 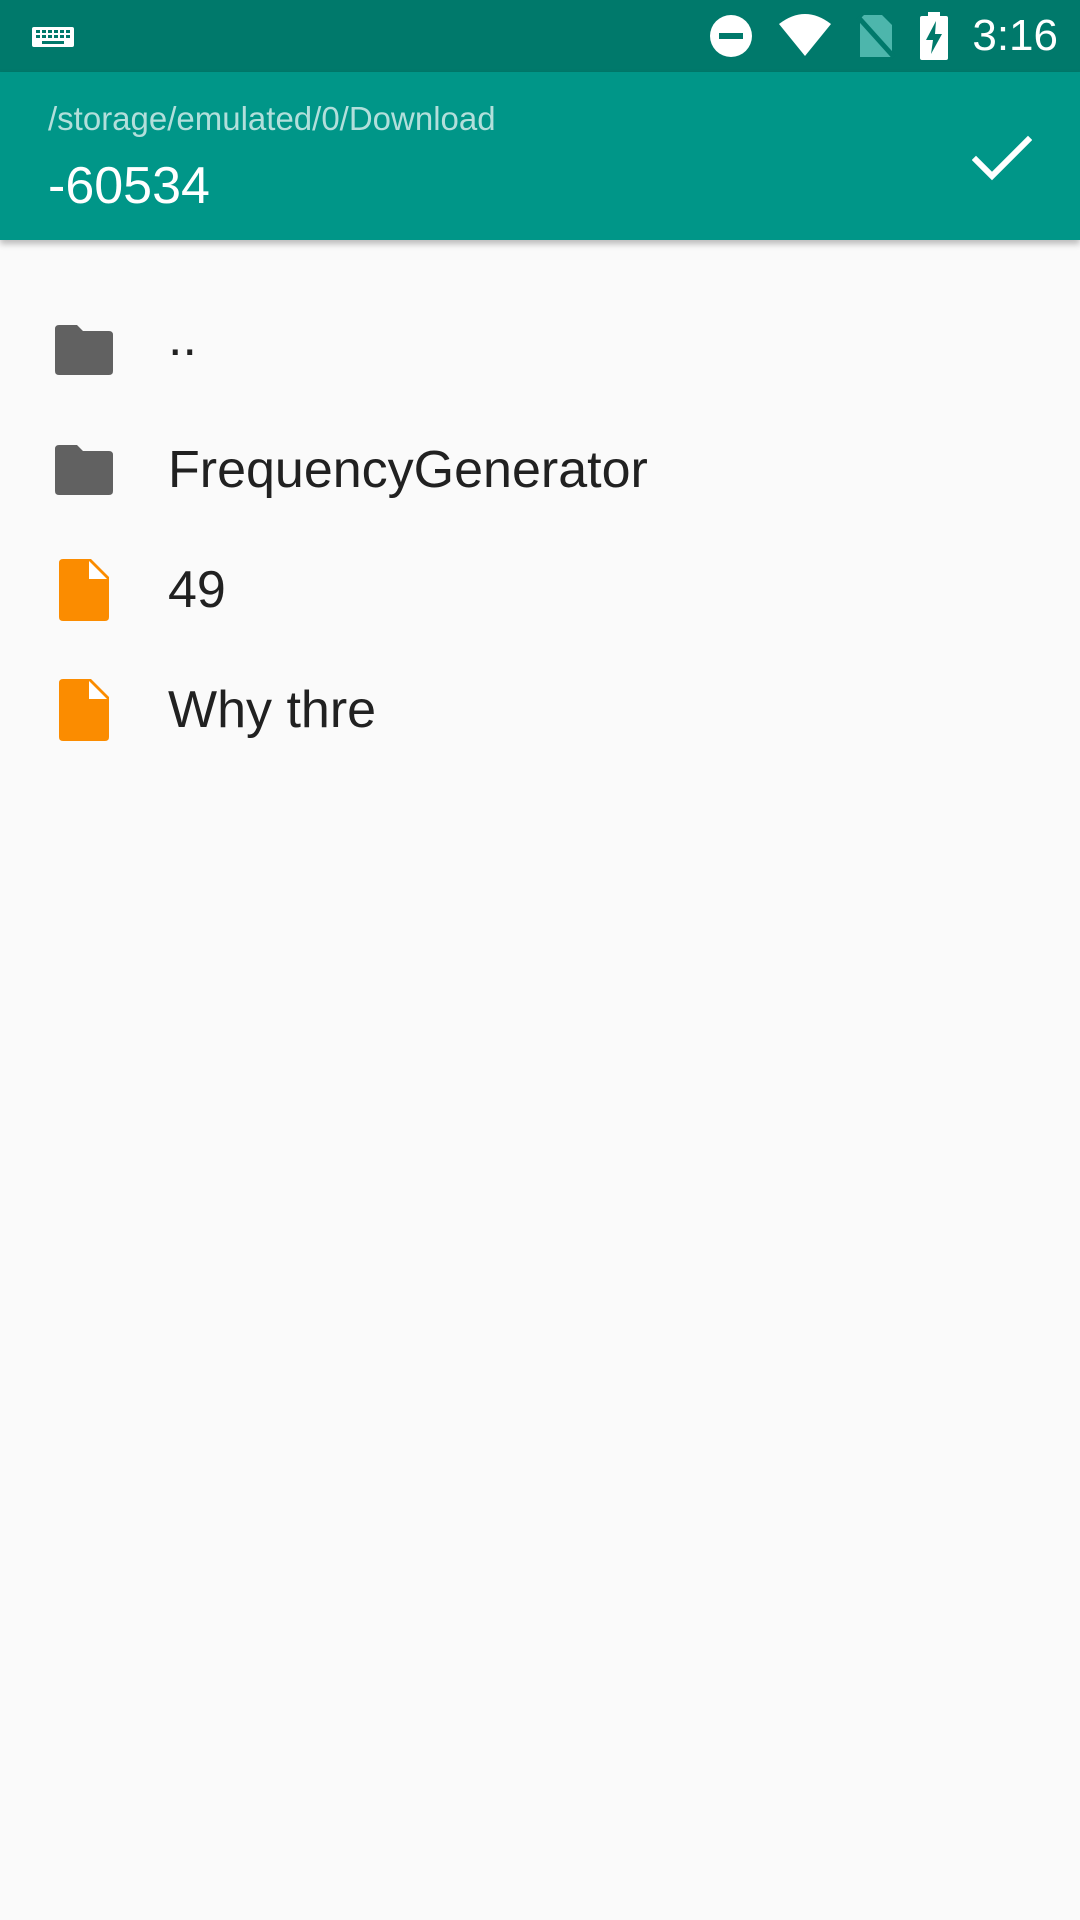 What do you see at coordinates (272, 710) in the screenshot?
I see `list-item-label: Why thre` at bounding box center [272, 710].